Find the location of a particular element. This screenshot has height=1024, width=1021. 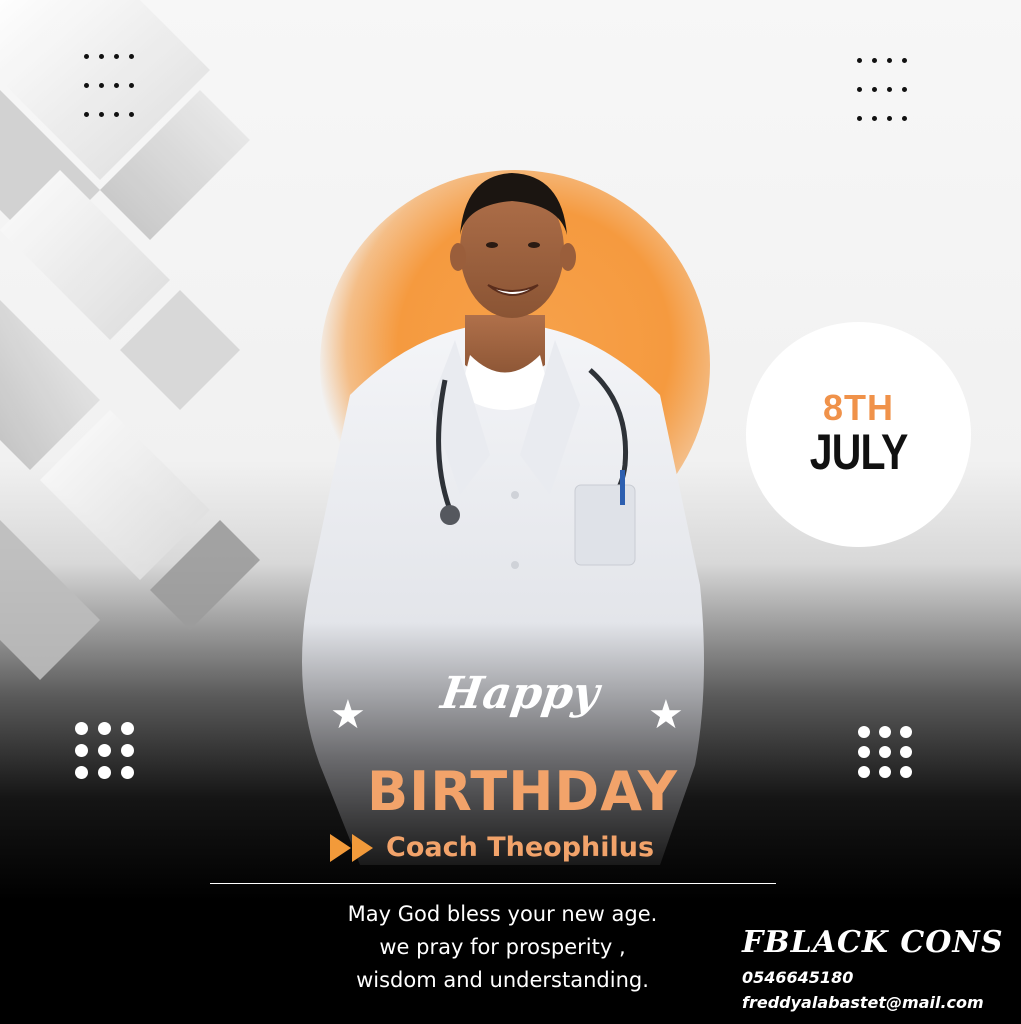

birthday-heading: BIRTHDAY is located at coordinates (522, 791).